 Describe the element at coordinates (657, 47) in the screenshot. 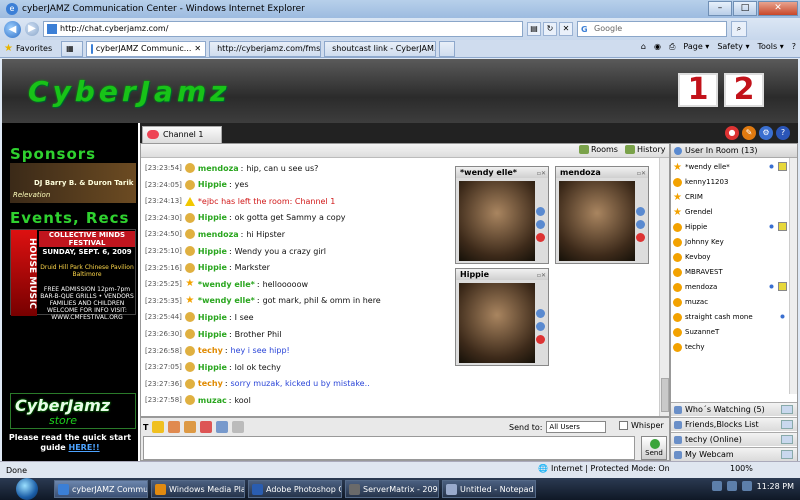

I see `feeds-icon: ◉` at that location.